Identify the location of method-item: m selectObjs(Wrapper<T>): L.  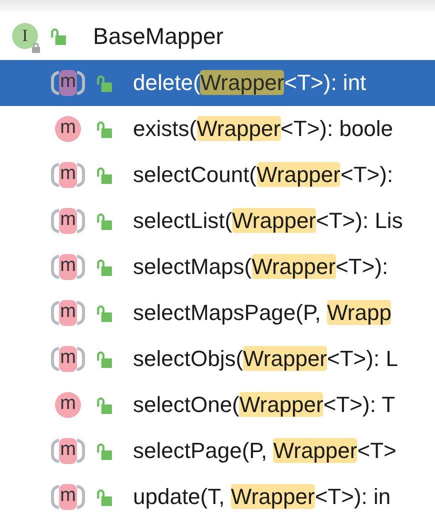
(217, 359).